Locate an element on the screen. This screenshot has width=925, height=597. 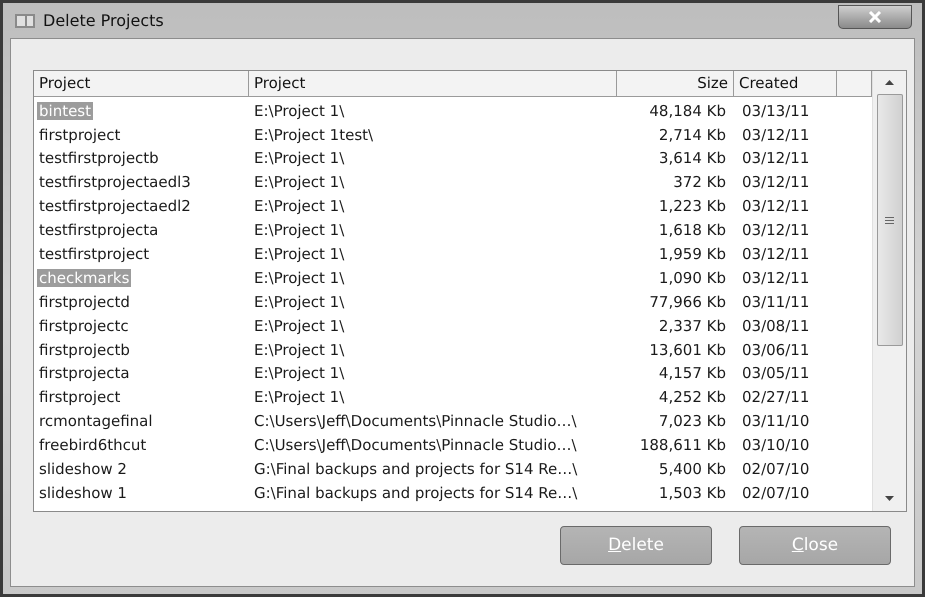
scroll-down-icon is located at coordinates (889, 498).